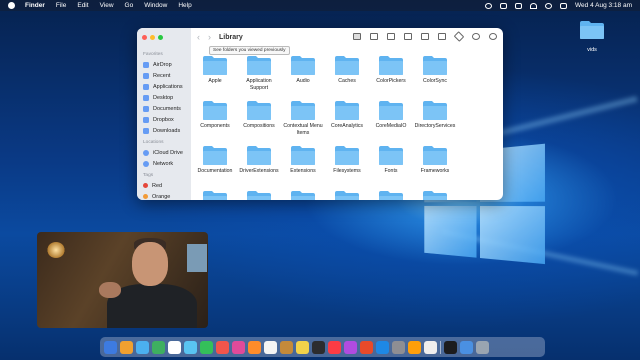 The height and width of the screenshot is (360, 640). What do you see at coordinates (164, 195) in the screenshot?
I see `sidebar-item-tag-orange: Orange` at bounding box center [164, 195].